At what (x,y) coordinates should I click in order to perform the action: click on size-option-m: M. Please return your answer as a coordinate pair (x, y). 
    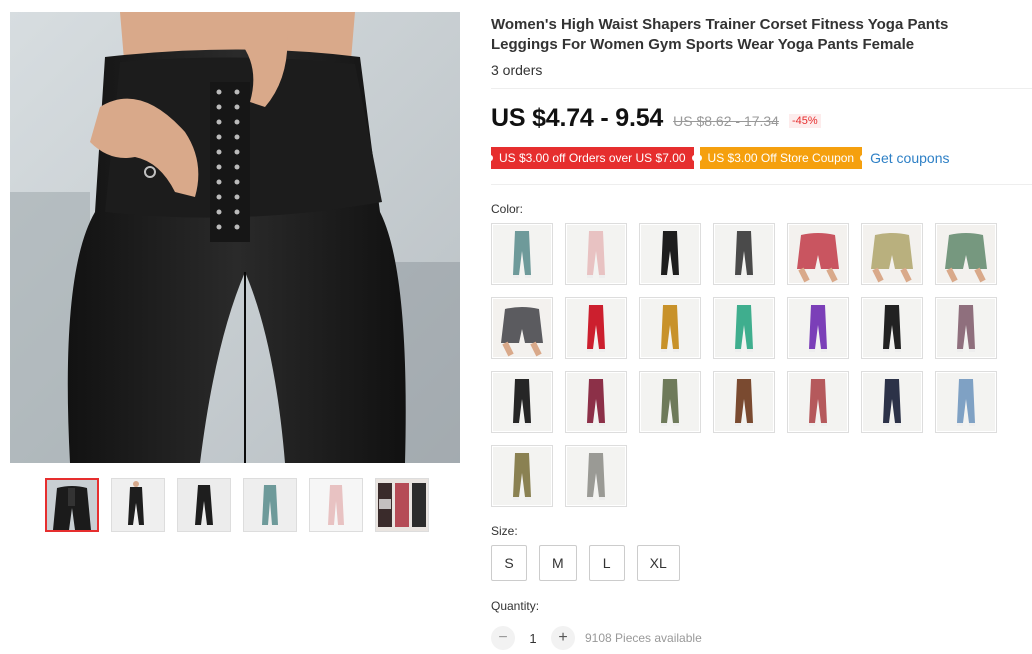
    Looking at the image, I should click on (558, 563).